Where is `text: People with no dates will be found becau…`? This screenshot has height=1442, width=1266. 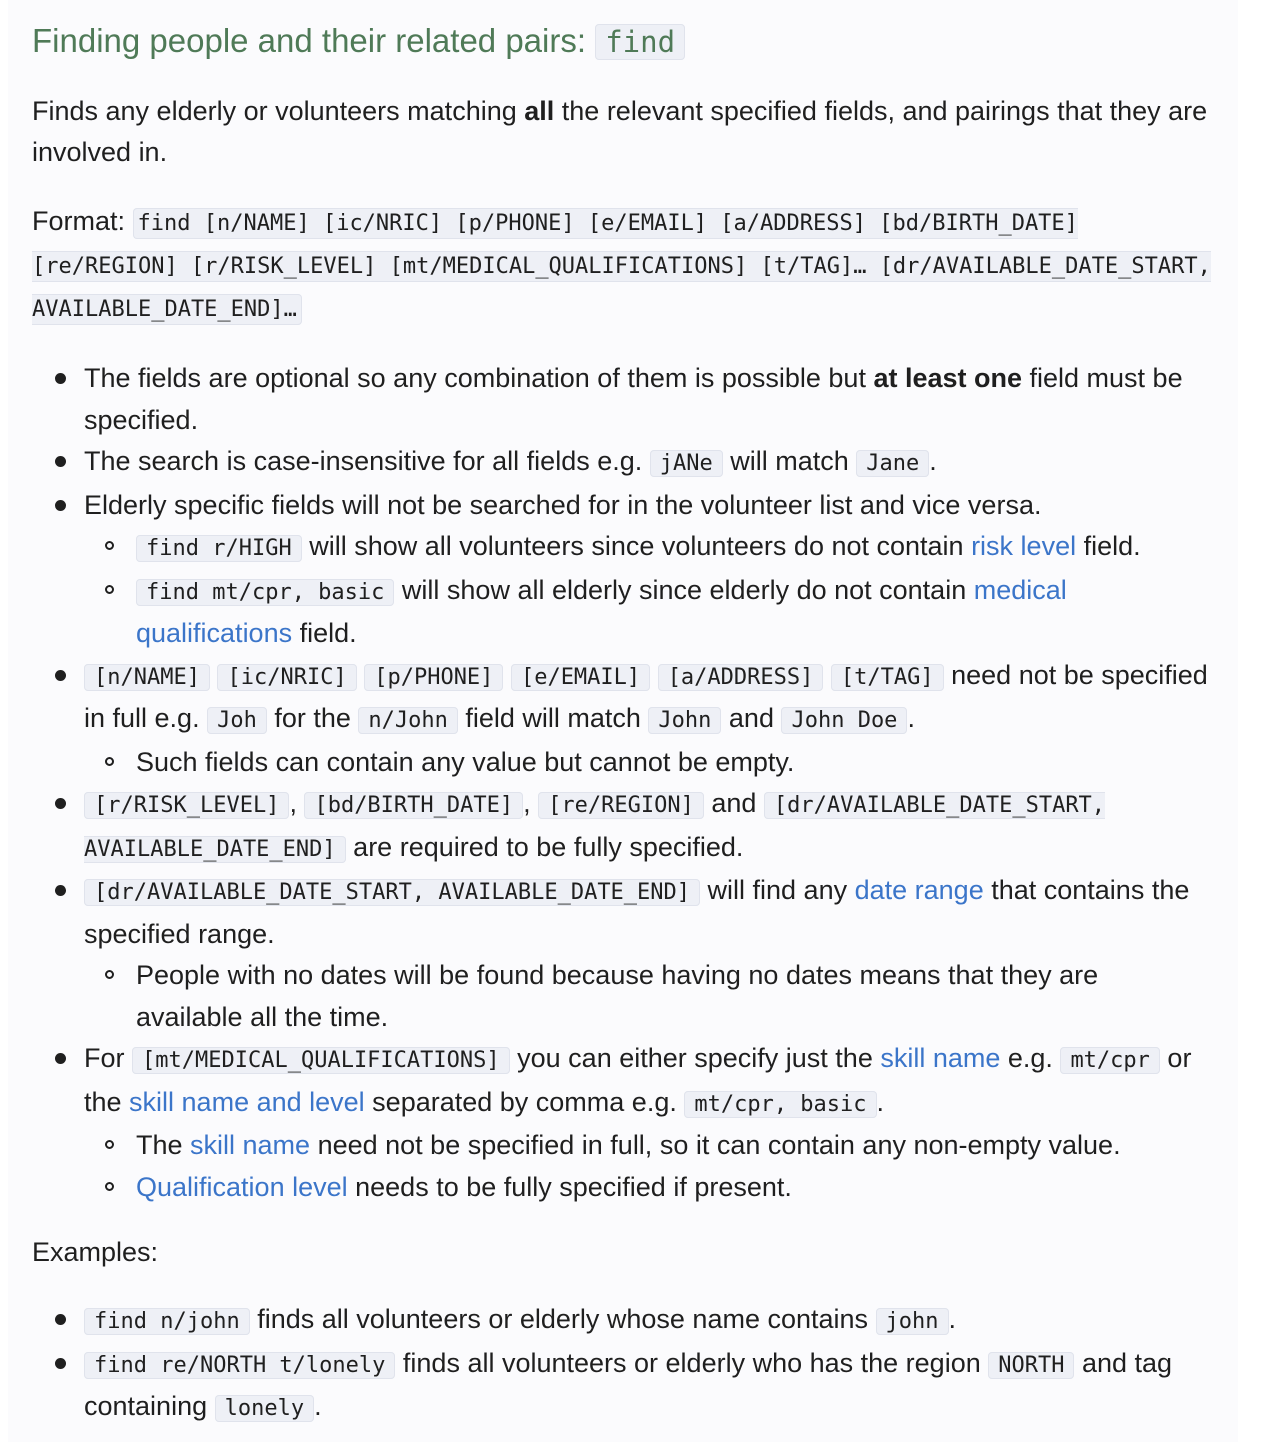
text: People with no dates will be found becau… is located at coordinates (617, 996).